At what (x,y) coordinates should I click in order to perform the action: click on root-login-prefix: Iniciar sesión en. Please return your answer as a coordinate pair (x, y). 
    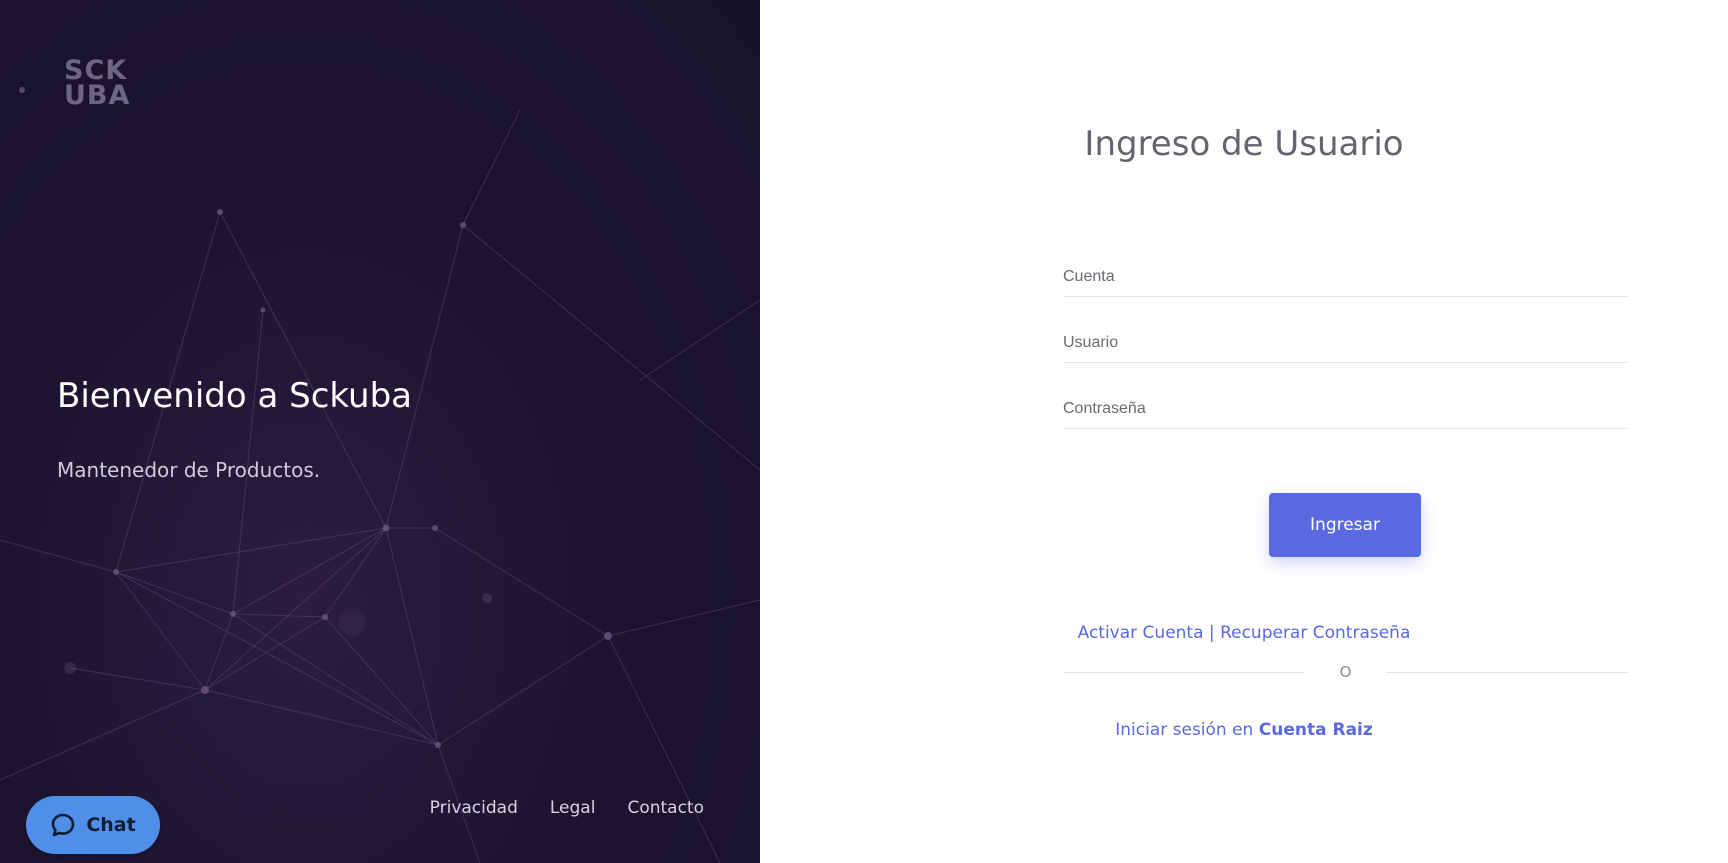
    Looking at the image, I should click on (1184, 730).